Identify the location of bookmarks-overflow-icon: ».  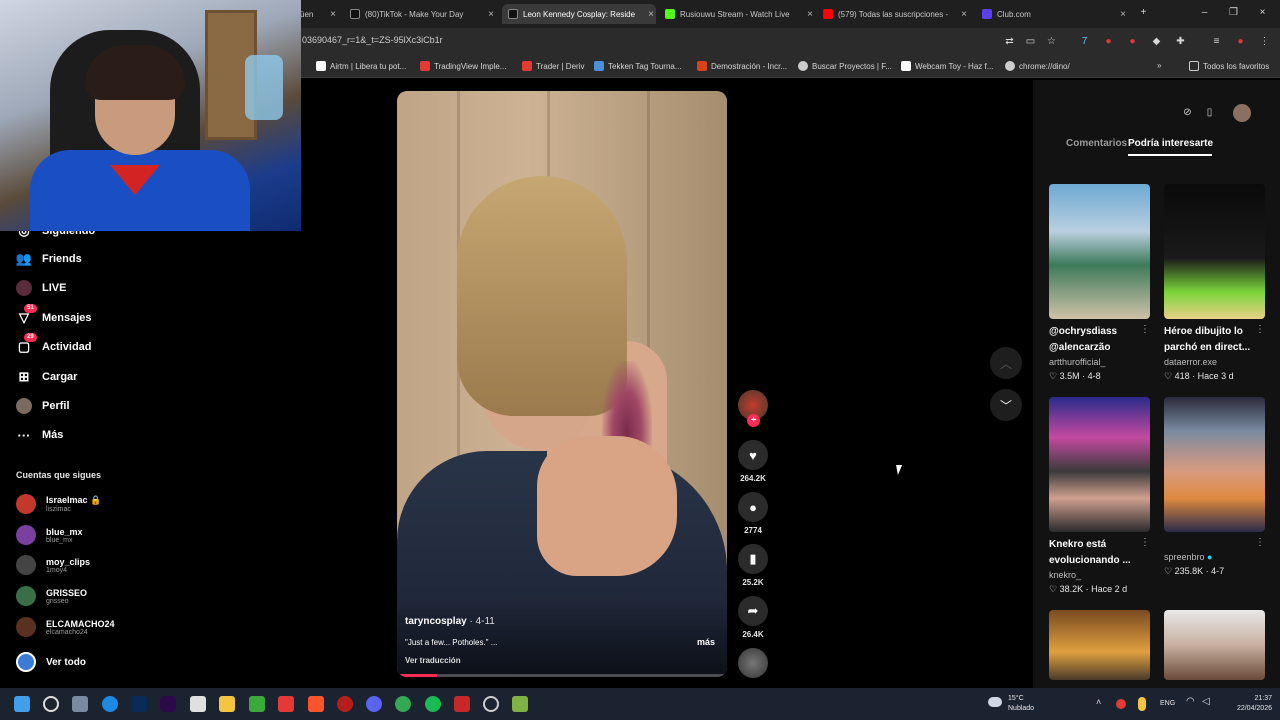
(1159, 65).